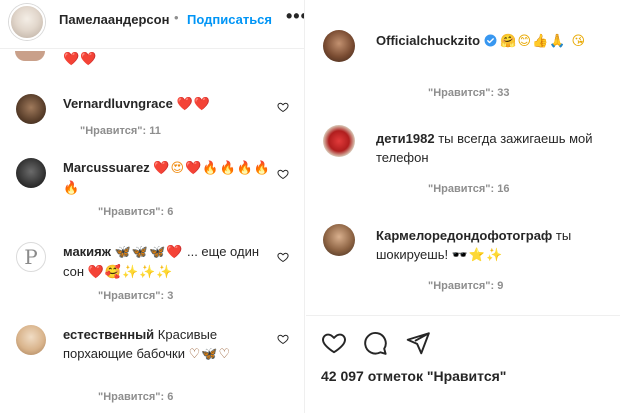 The width and height of the screenshot is (620, 413). I want to click on comment-avatar-cut, so click(30, 56).